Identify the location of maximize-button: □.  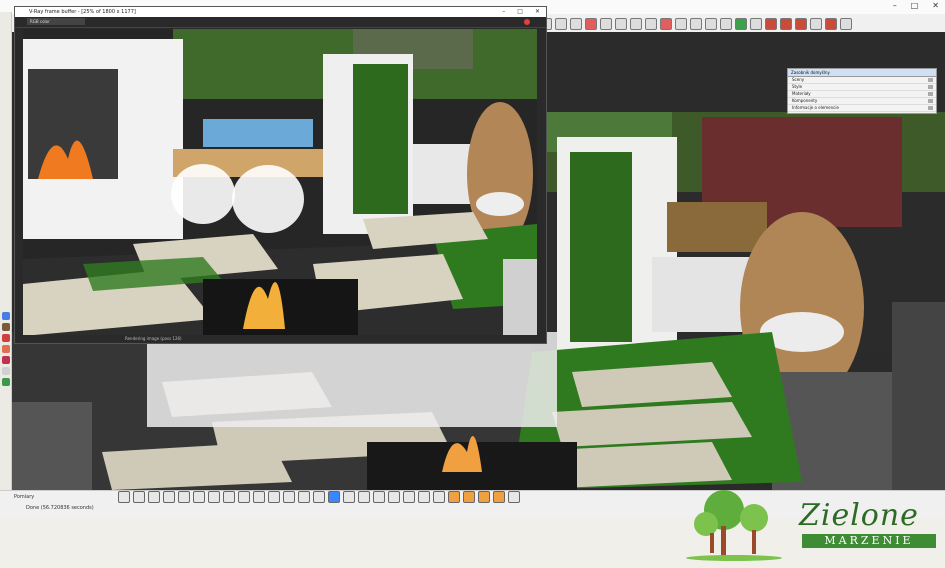
(915, 5).